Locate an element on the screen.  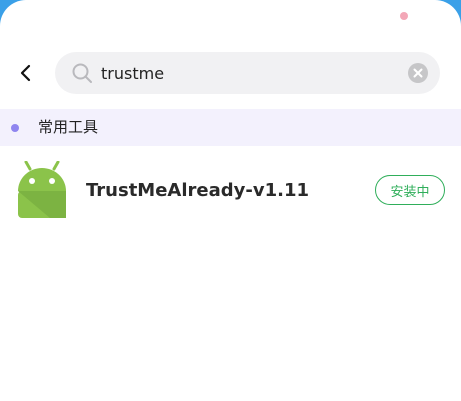
section-dot is located at coordinates (15, 128).